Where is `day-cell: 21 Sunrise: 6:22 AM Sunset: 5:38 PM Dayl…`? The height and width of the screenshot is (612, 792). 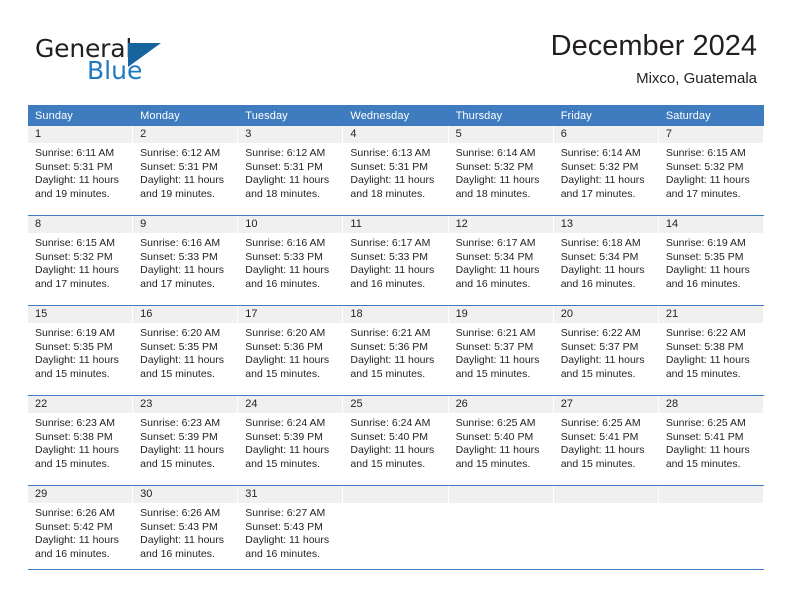
day-cell: 21 Sunrise: 6:22 AM Sunset: 5:38 PM Dayl… is located at coordinates (711, 350).